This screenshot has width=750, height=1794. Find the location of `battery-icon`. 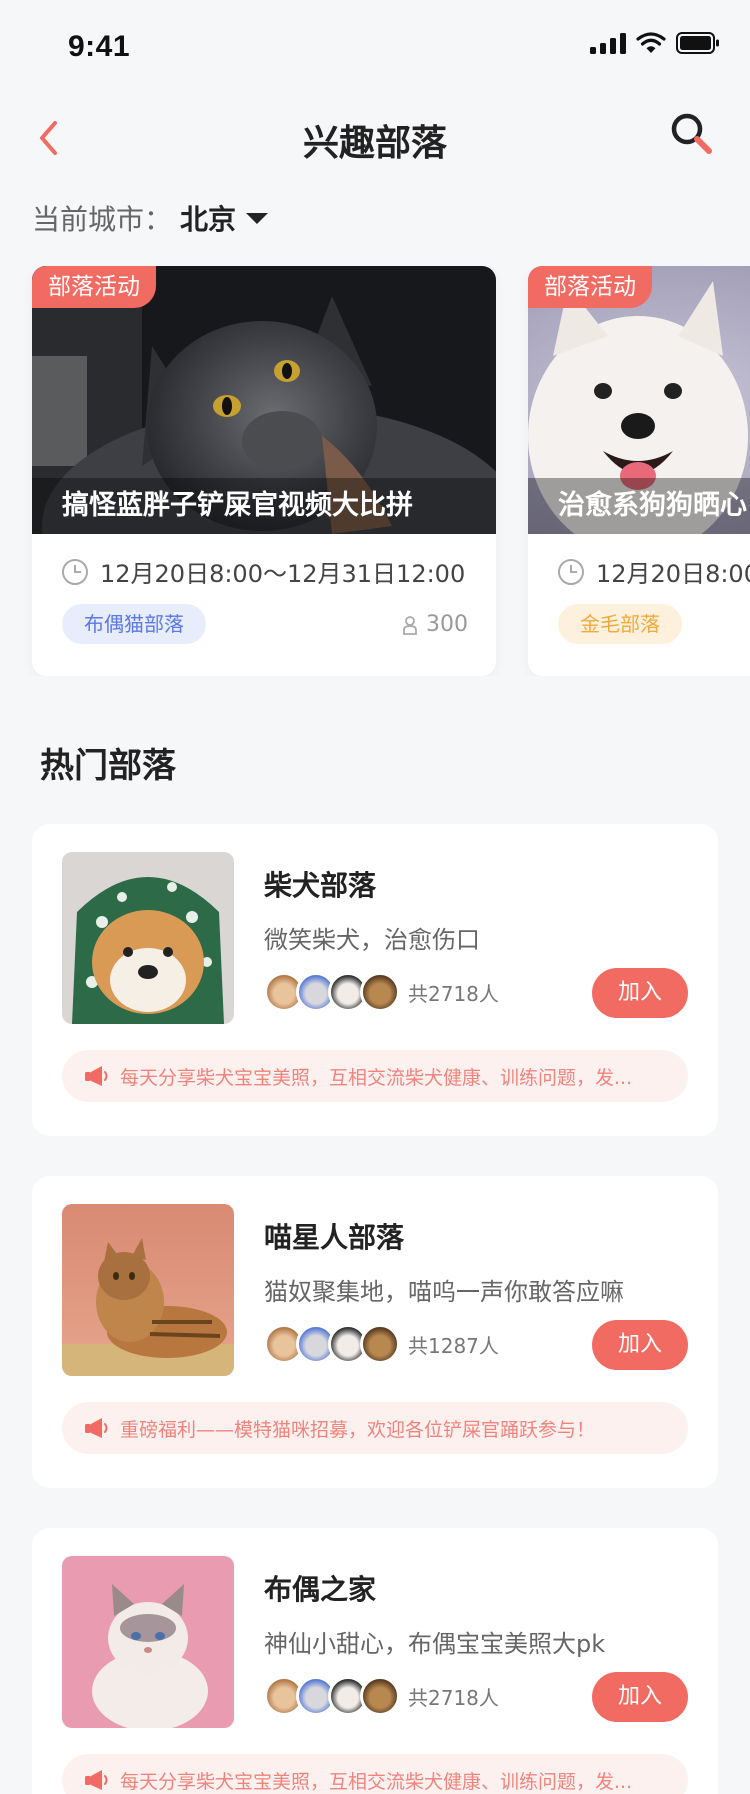

battery-icon is located at coordinates (697, 43).